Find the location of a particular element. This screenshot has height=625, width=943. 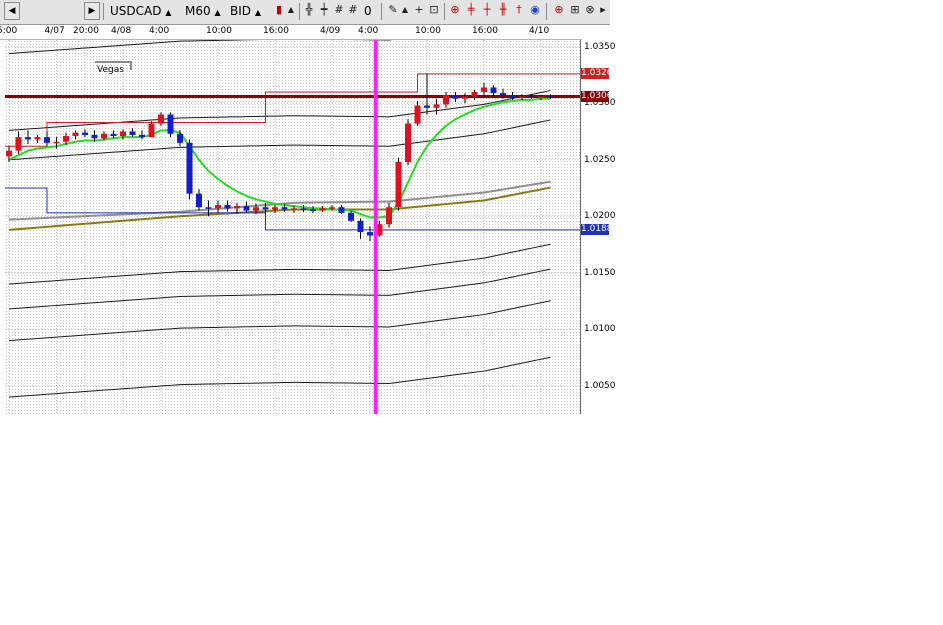

time-tick-label: 10:00 is located at coordinates (219, 31).